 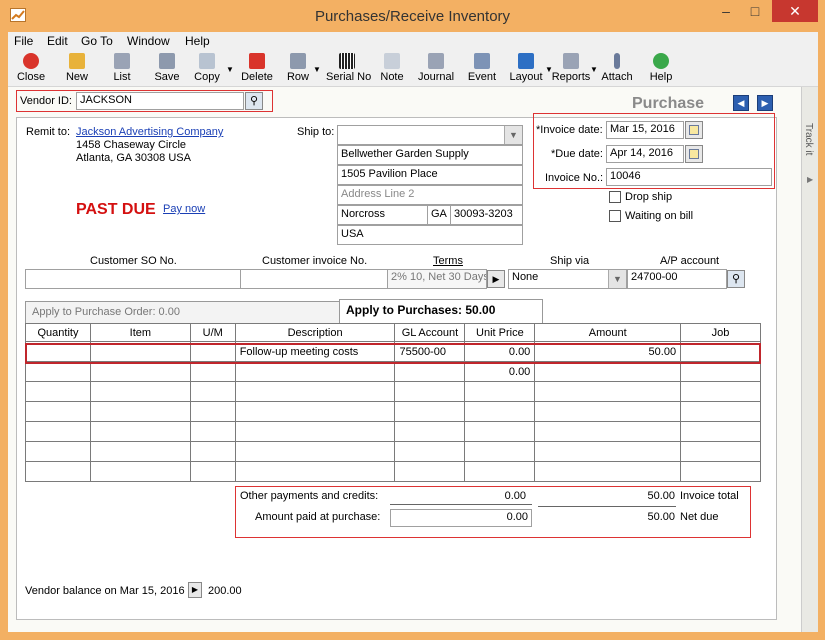 I want to click on tab-apply-to-purchases: Apply to Purchases: 50.00, so click(x=441, y=311).